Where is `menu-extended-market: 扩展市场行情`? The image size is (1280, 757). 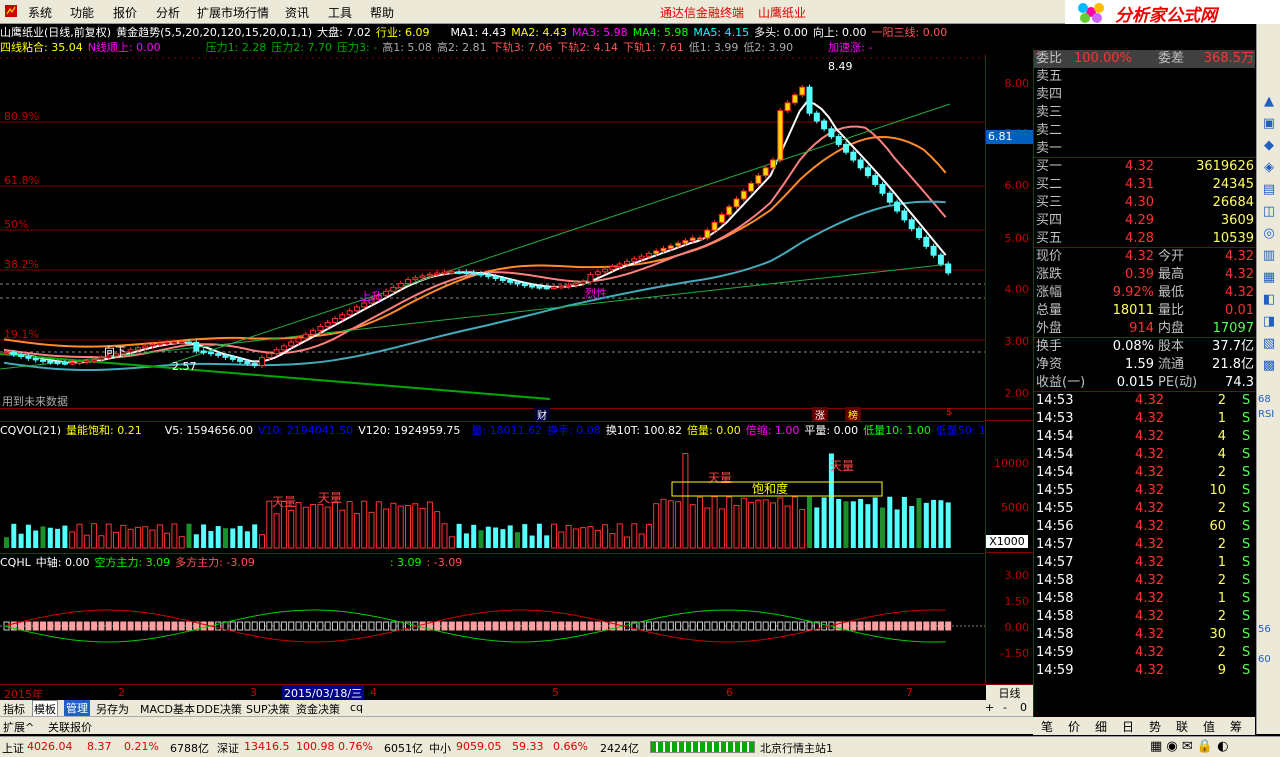
menu-extended-market: 扩展市场行情 is located at coordinates (233, 12).